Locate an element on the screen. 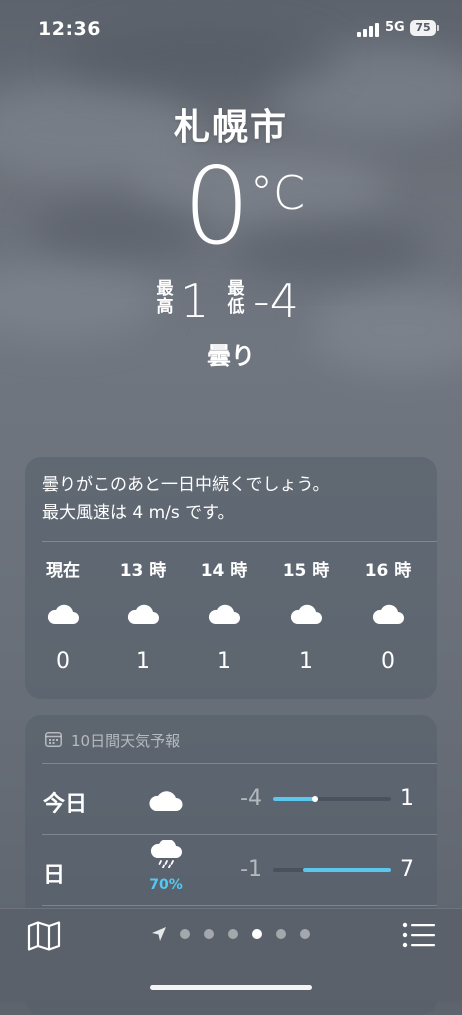 This screenshot has height=1015, width=462. day-name: 日 is located at coordinates (54, 875).